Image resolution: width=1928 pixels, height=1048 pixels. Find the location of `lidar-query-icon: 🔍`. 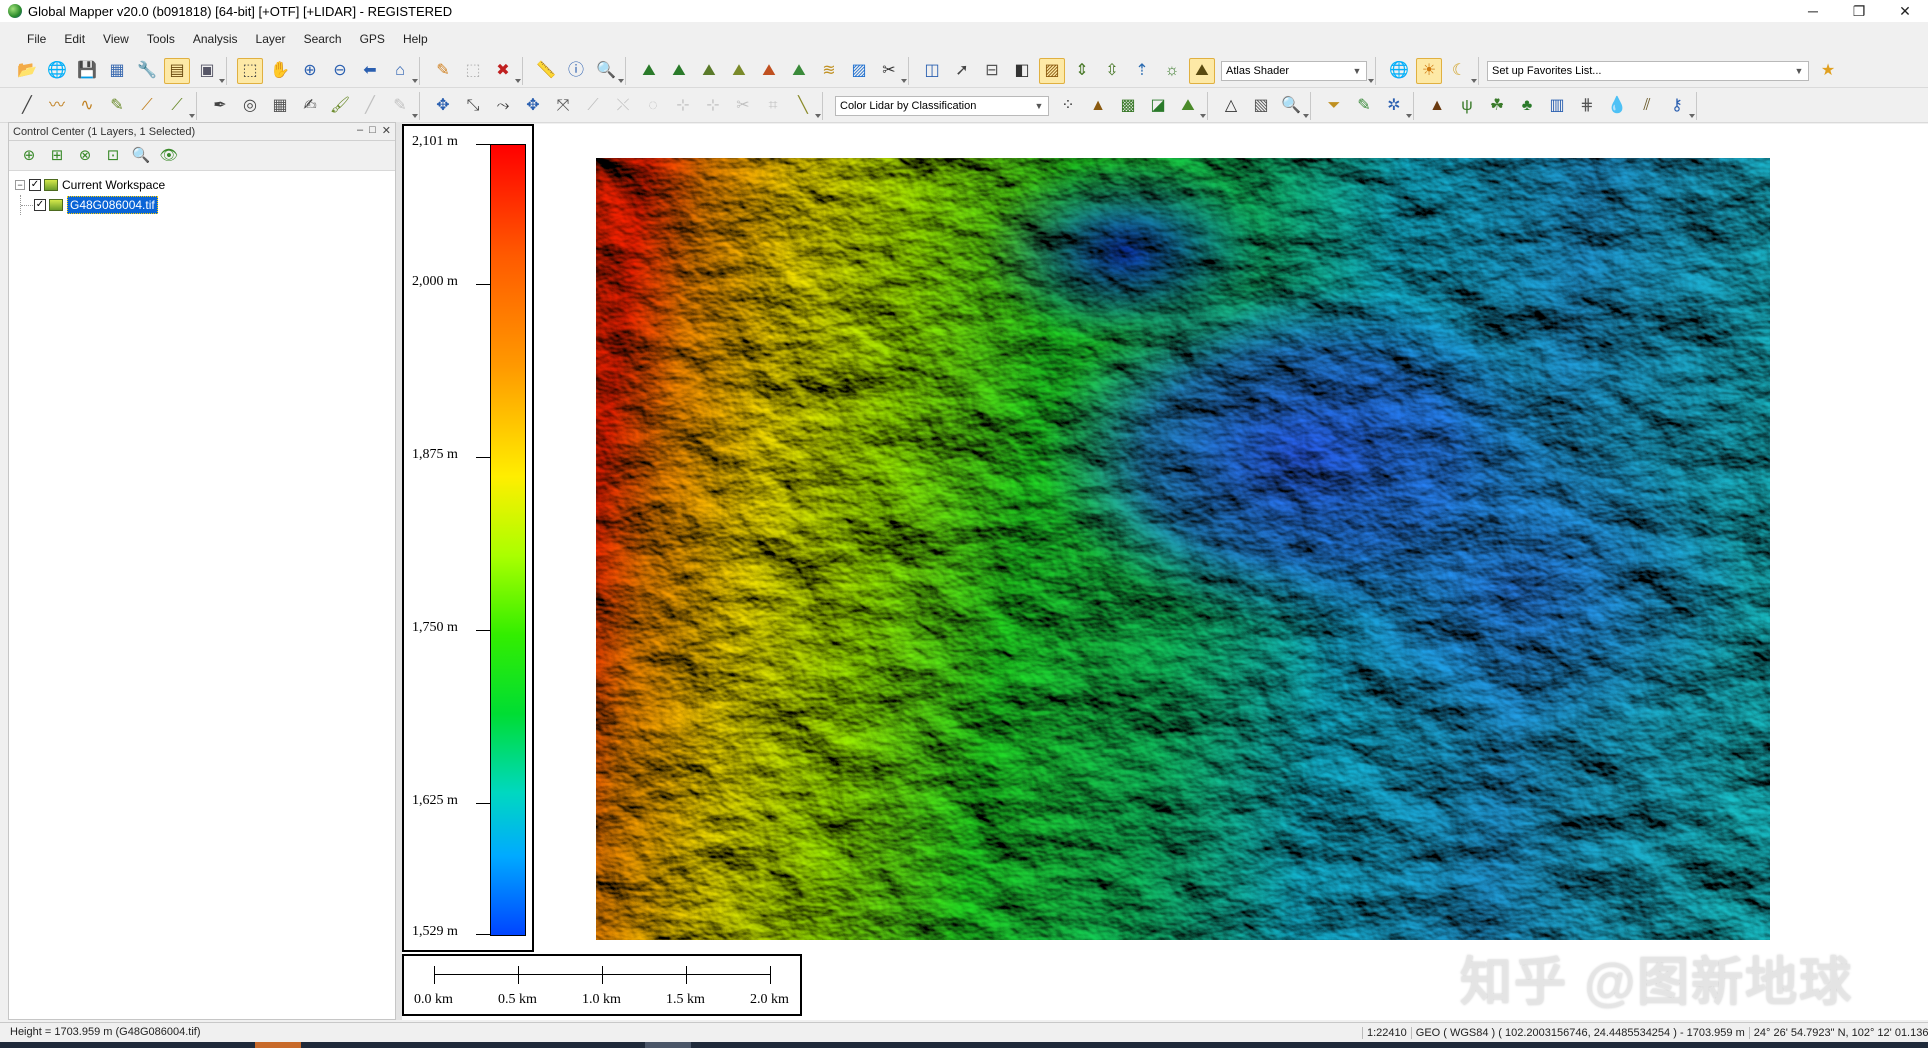

lidar-query-icon: 🔍 is located at coordinates (1291, 106).